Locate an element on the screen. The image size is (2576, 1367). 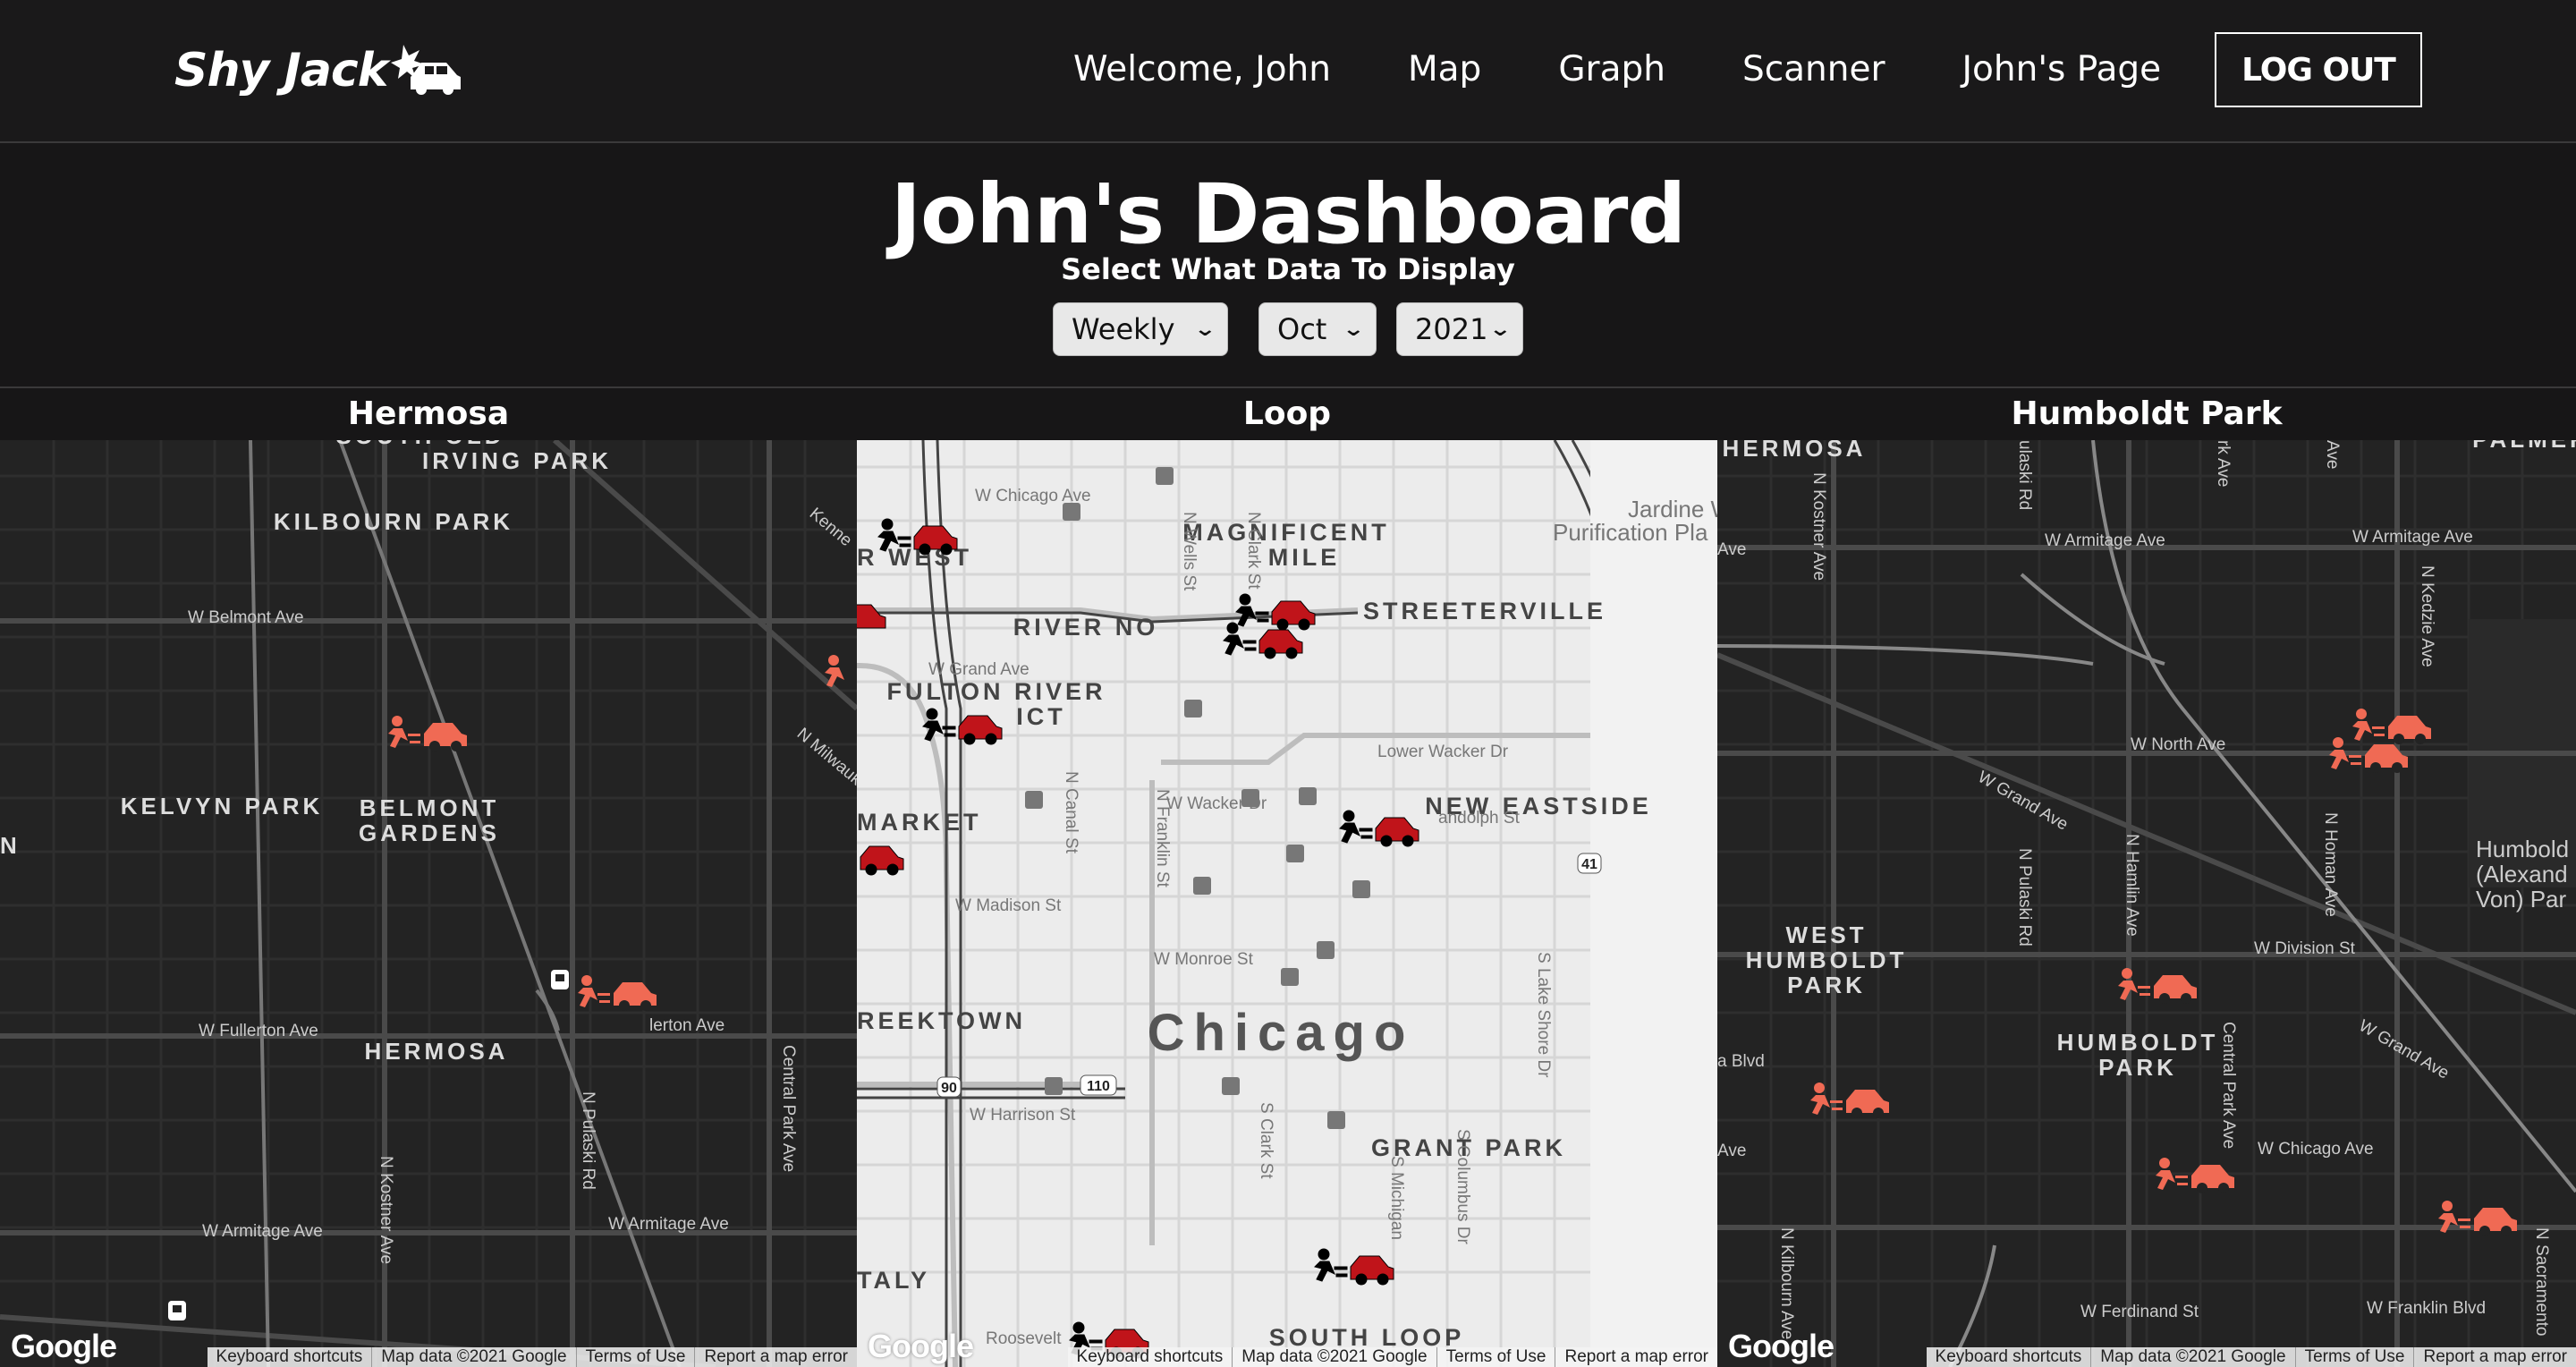
street-label: andolph St is located at coordinates (1479, 818).